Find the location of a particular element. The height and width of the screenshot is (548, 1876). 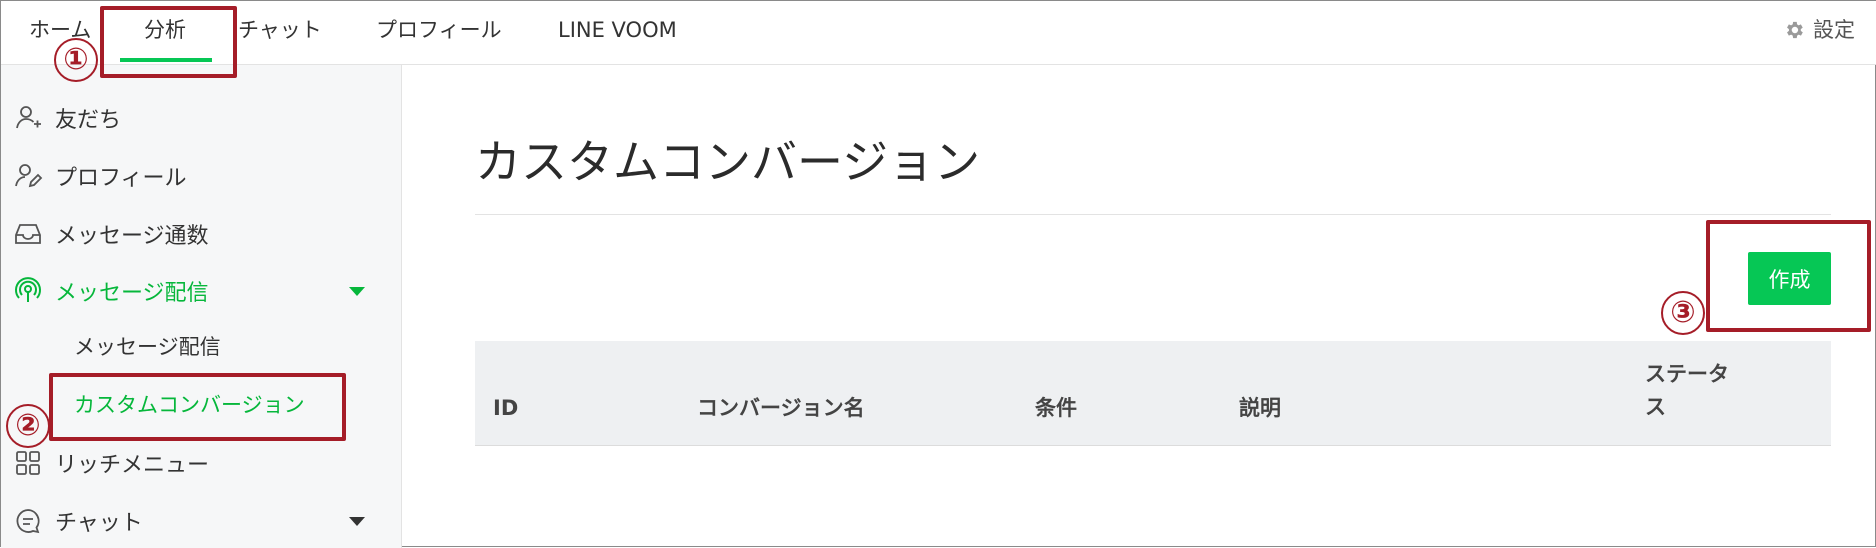

sidebar-item-profile: プロフィール is located at coordinates (201, 176).